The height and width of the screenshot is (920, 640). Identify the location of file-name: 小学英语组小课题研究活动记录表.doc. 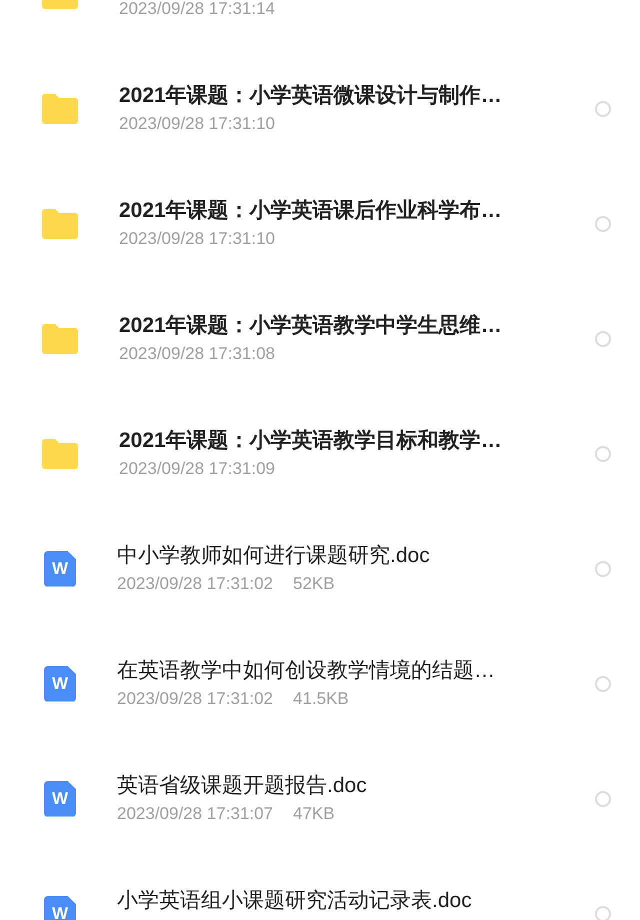
(295, 901).